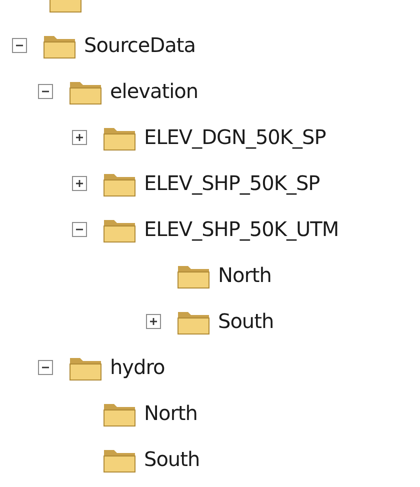  What do you see at coordinates (154, 91) in the screenshot?
I see `folder-label: elevation` at bounding box center [154, 91].